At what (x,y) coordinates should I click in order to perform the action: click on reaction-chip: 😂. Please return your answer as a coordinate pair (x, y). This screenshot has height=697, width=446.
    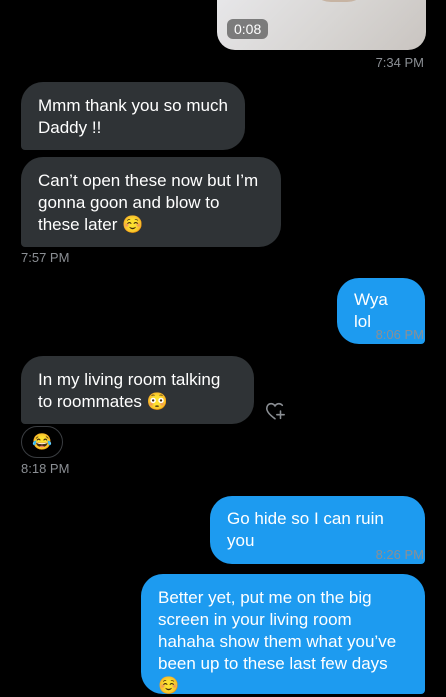
    Looking at the image, I should click on (42, 442).